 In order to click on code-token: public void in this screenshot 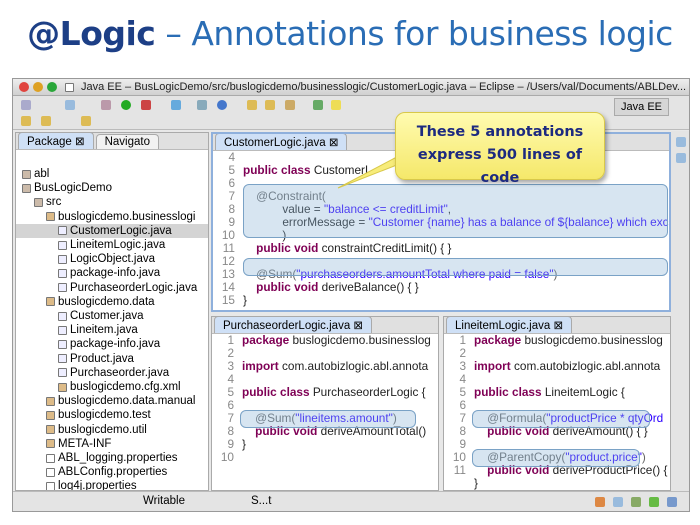, I will do `click(282, 287)`.